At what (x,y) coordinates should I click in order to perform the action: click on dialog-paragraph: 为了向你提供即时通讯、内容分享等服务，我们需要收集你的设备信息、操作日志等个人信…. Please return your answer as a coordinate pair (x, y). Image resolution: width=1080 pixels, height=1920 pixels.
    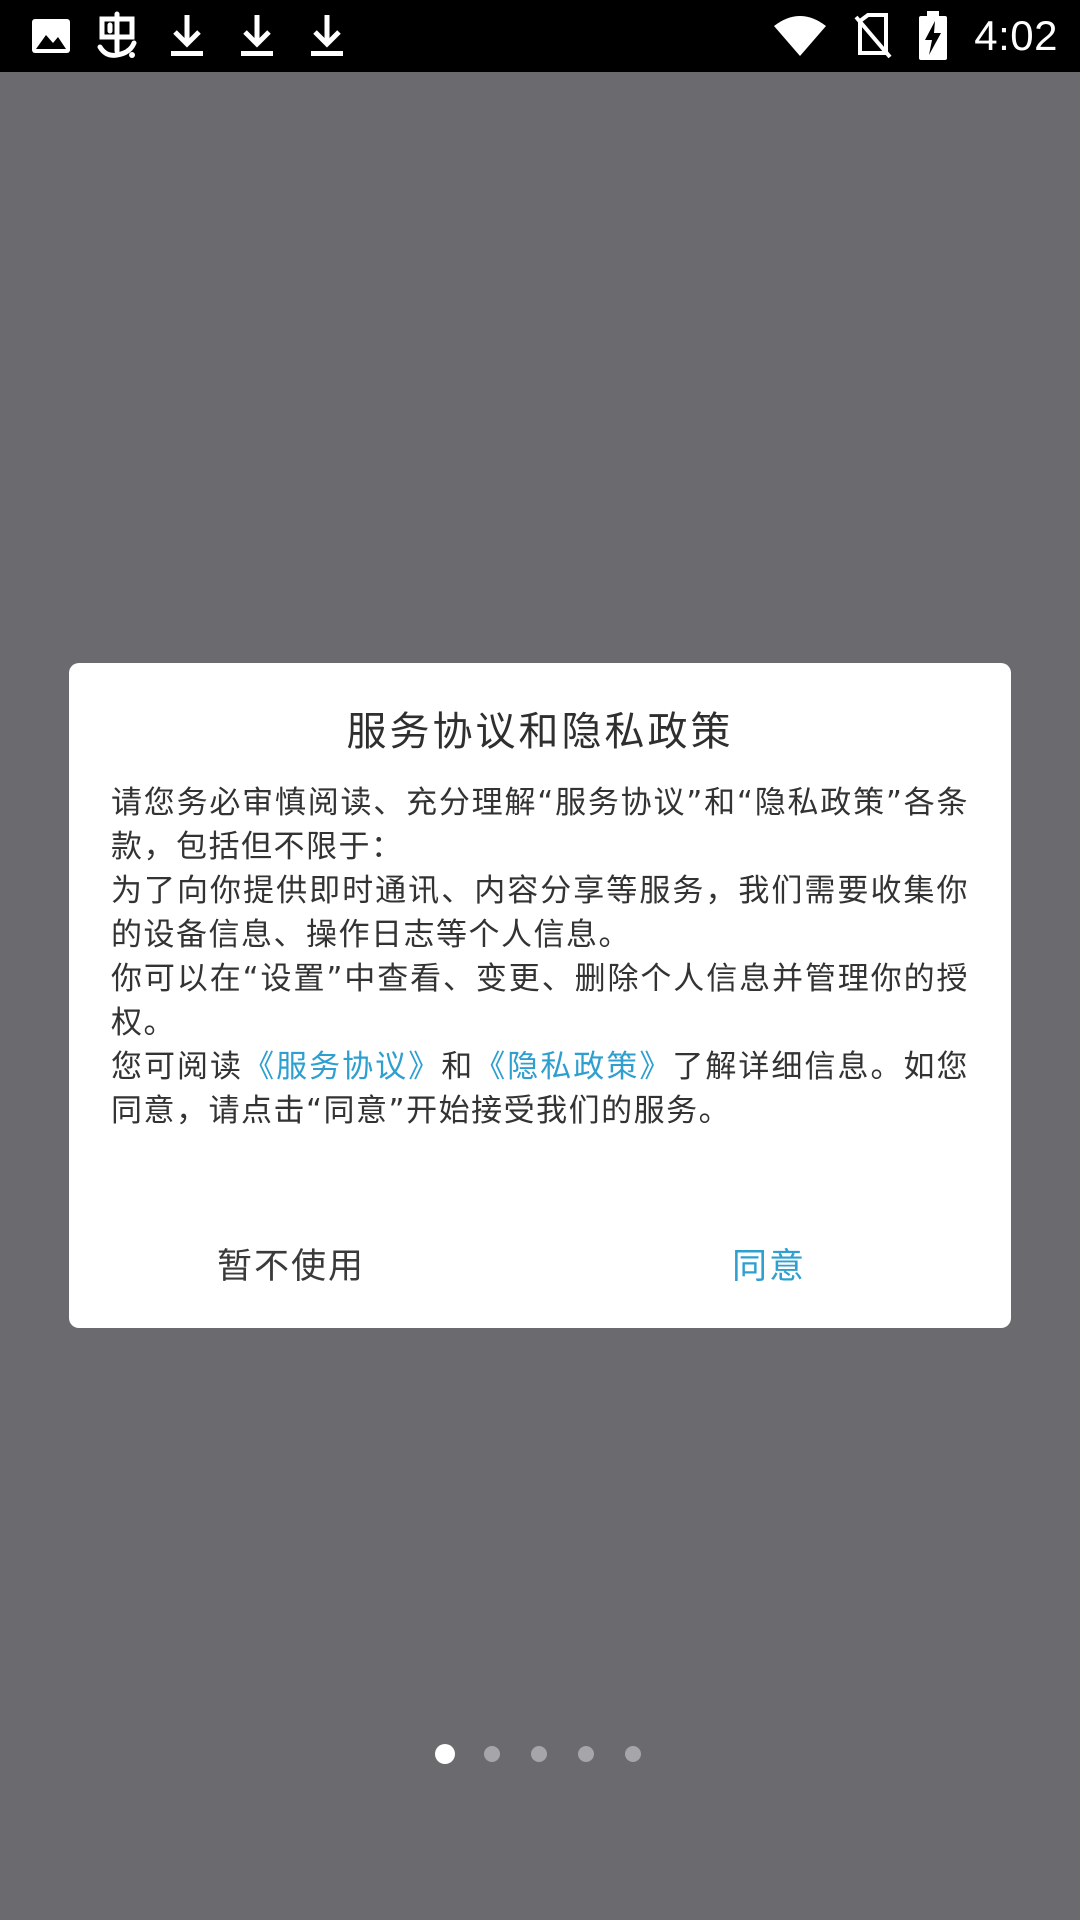
    Looking at the image, I should click on (540, 913).